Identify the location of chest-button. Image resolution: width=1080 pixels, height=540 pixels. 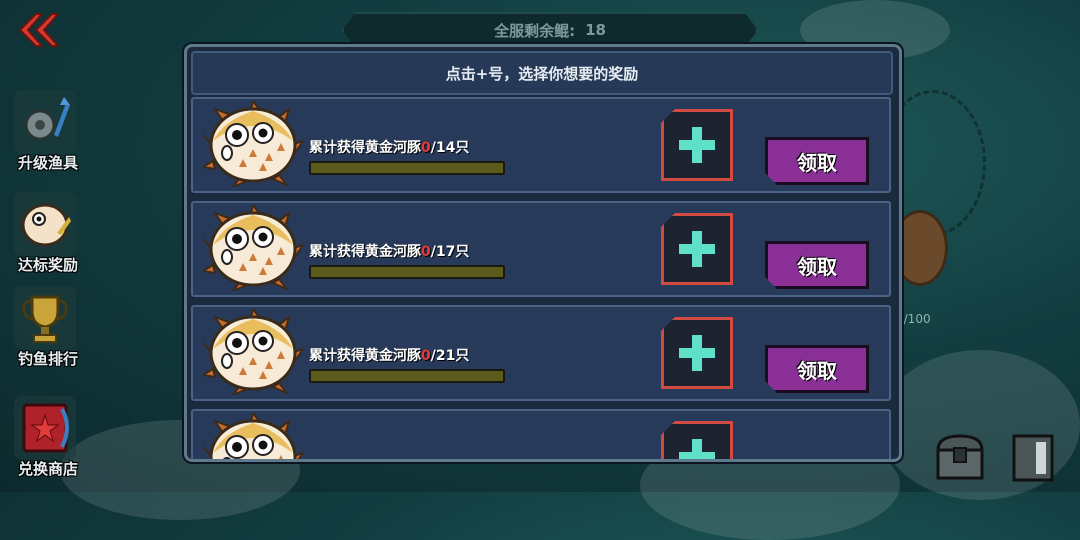
(960, 458).